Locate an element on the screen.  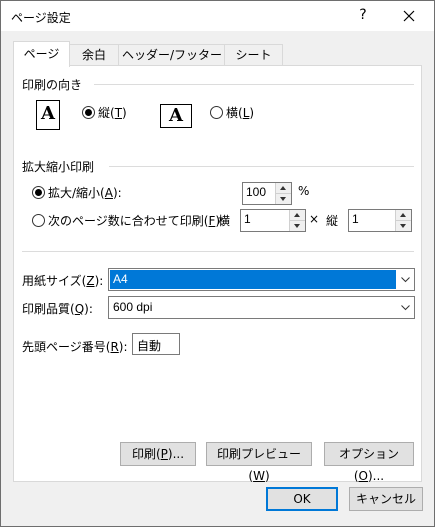
tab-sheet: シート is located at coordinates (253, 55).